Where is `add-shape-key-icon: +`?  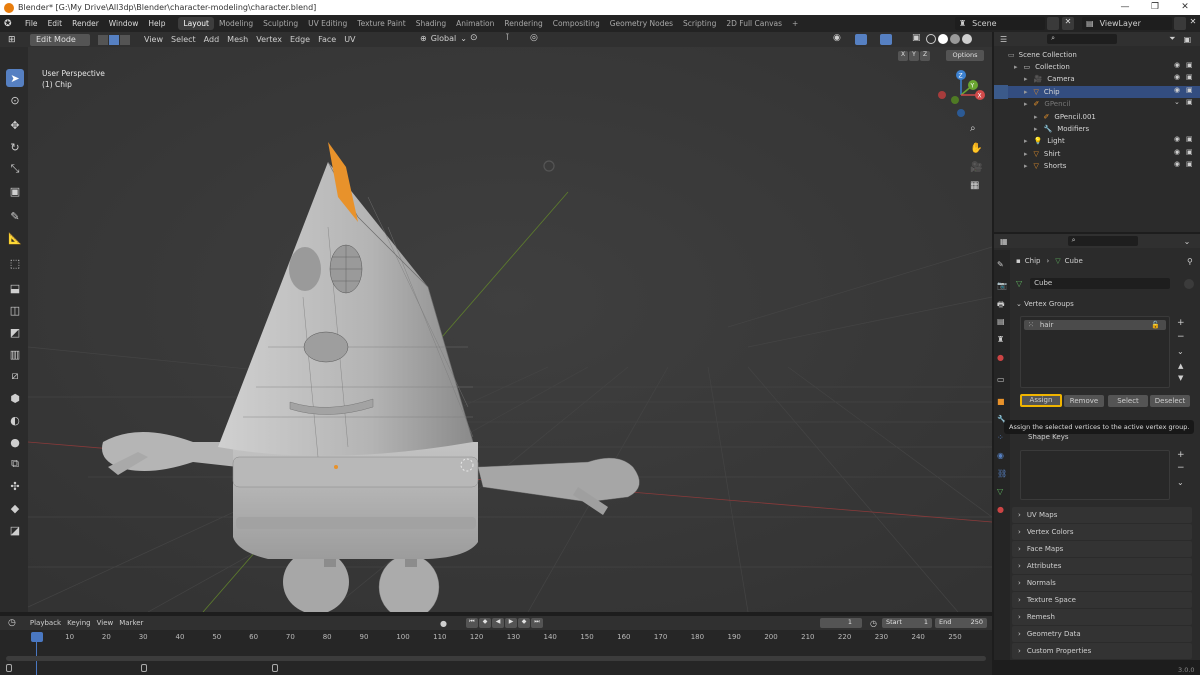 add-shape-key-icon: + is located at coordinates (1181, 455).